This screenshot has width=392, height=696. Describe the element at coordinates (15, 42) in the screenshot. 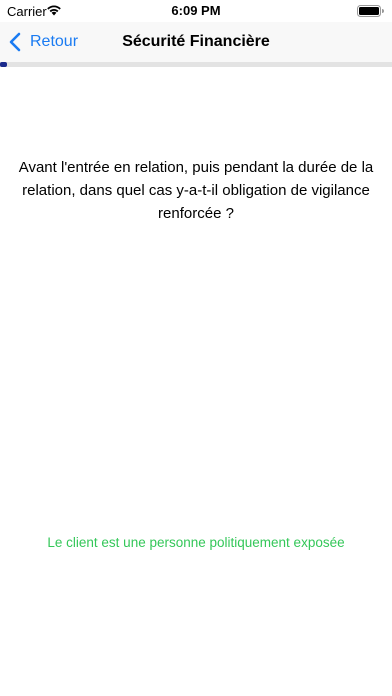

I see `chevron-left-icon` at that location.